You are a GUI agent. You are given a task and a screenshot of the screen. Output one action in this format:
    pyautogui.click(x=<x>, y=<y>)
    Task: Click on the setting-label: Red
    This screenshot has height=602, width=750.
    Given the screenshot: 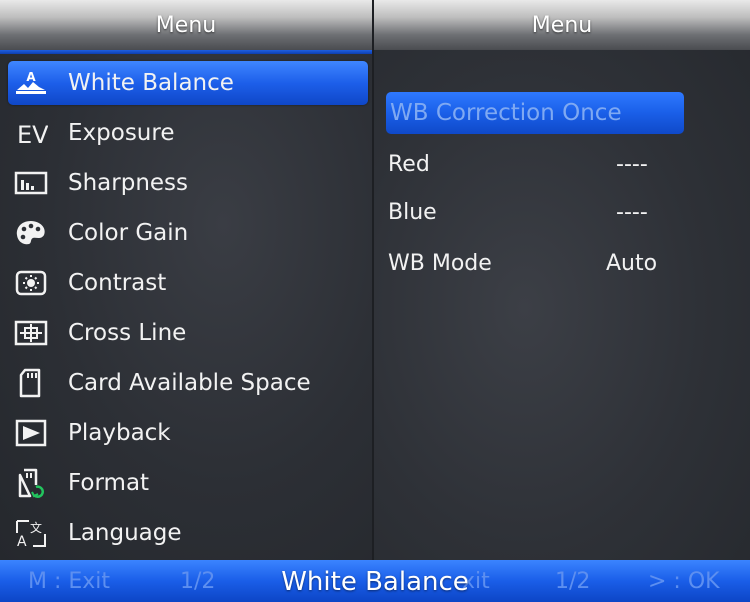 What is the action you would take?
    pyautogui.click(x=409, y=164)
    